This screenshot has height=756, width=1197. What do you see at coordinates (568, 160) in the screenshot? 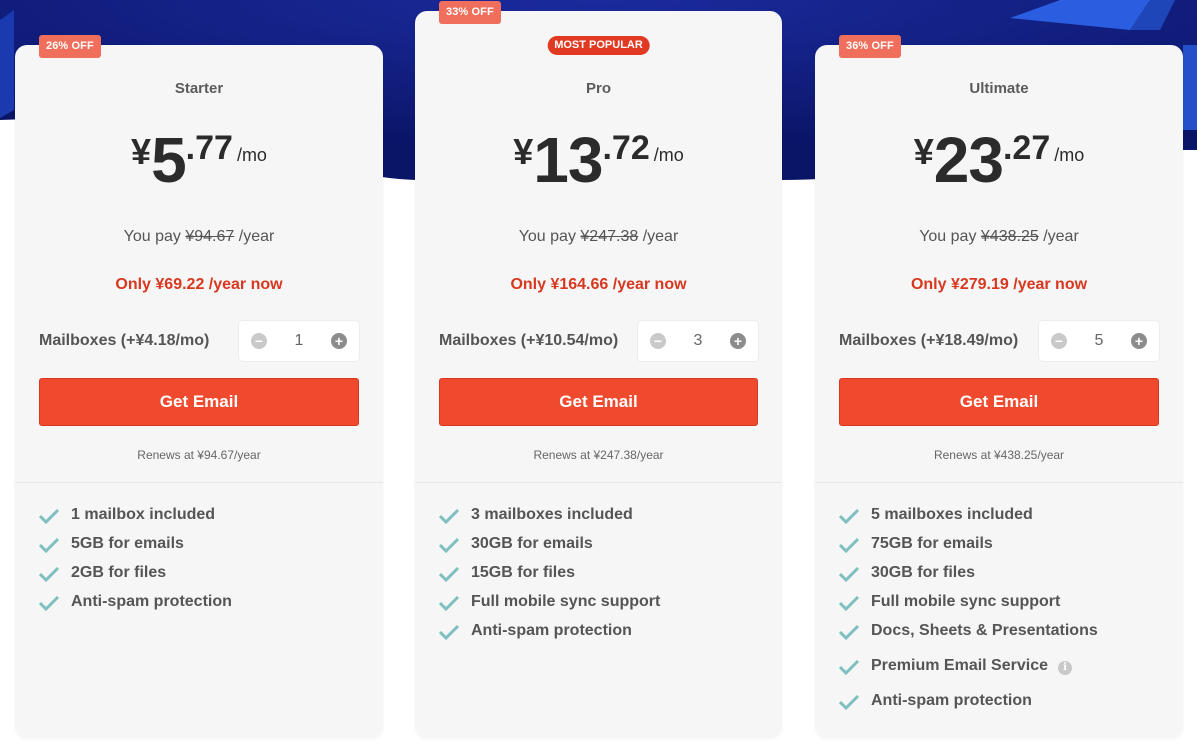
I see `price-integer: 13` at bounding box center [568, 160].